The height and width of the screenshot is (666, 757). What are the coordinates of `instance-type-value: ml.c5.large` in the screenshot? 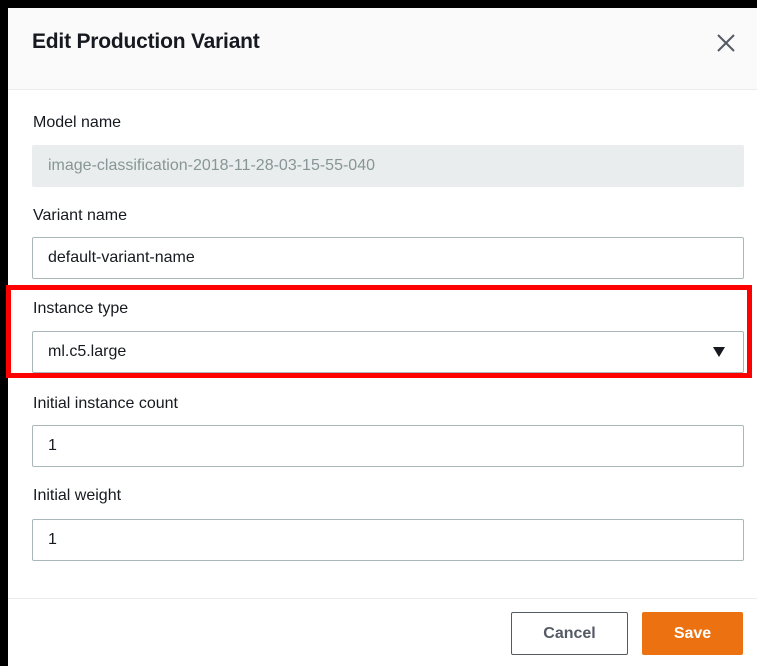 It's located at (87, 351).